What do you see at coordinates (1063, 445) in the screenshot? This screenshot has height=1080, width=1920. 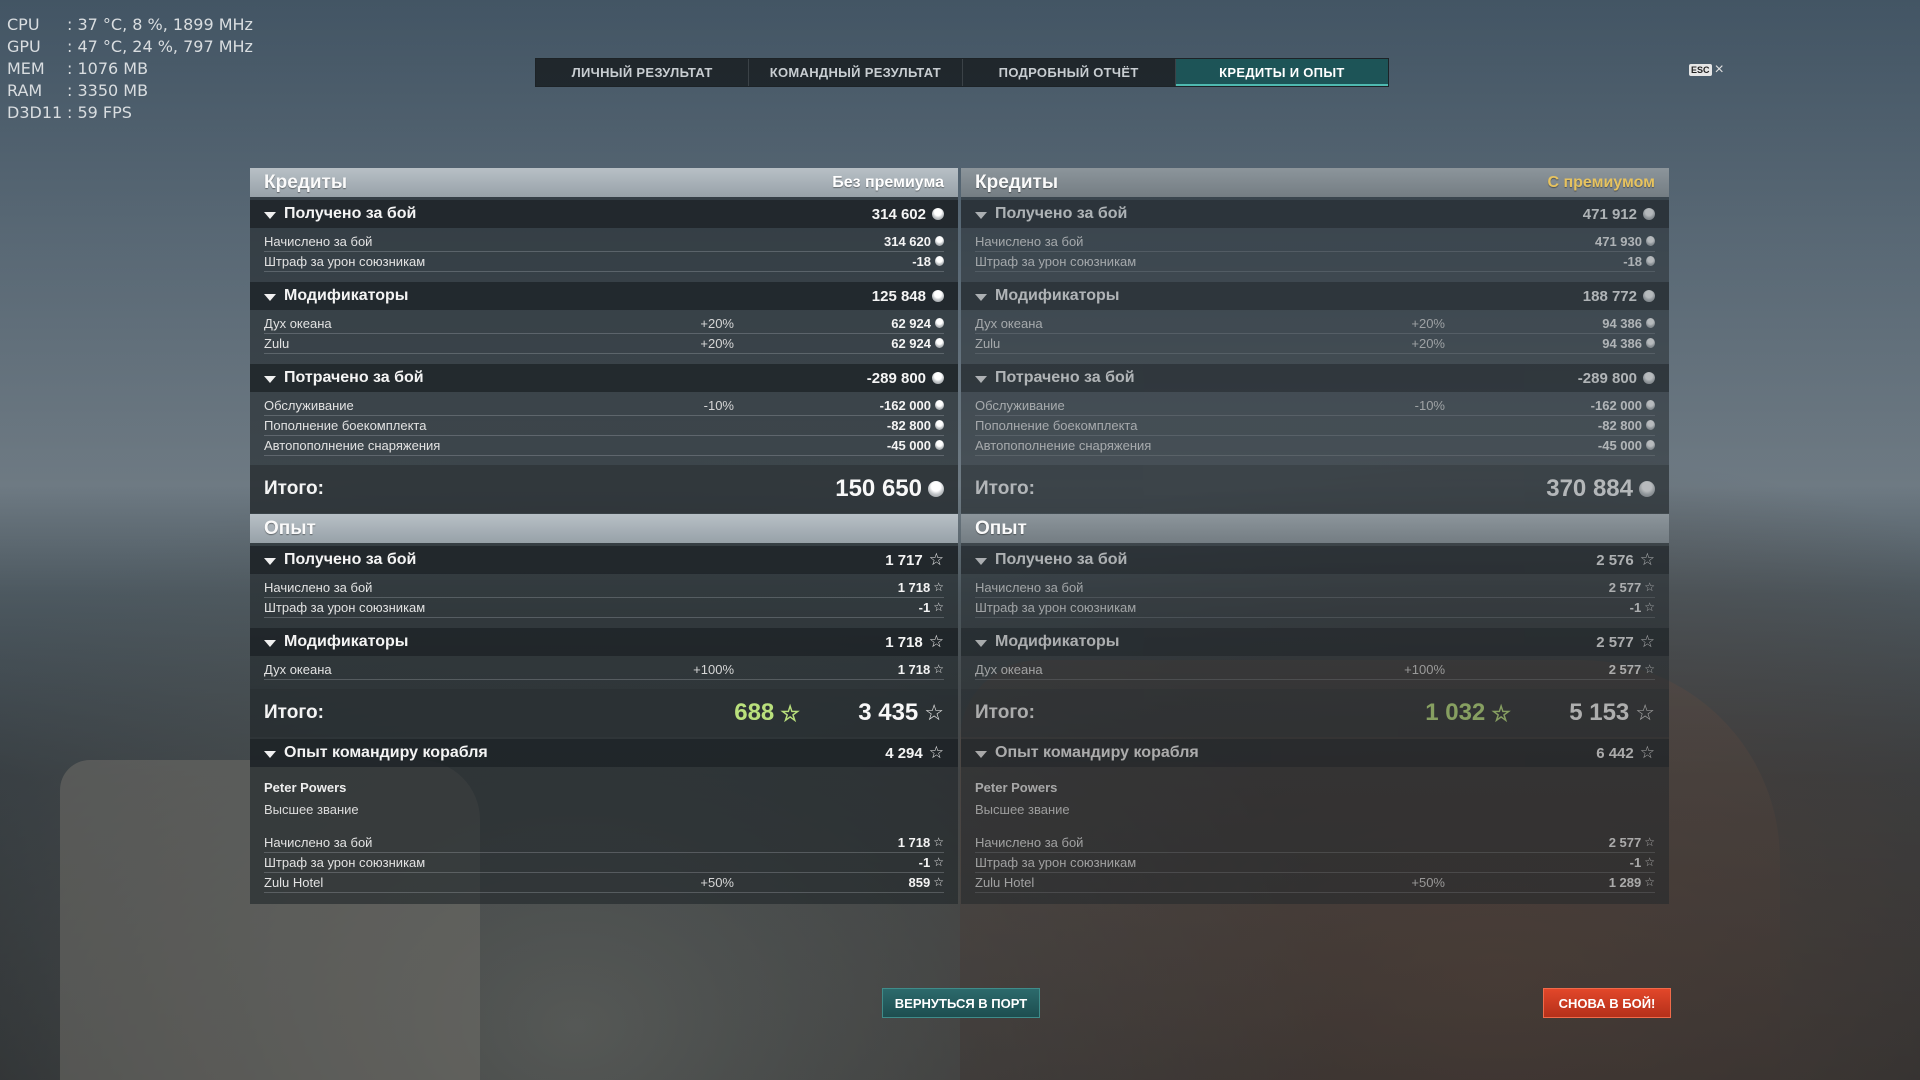 I see `line-item-label: Автопополнение снаряжения` at bounding box center [1063, 445].